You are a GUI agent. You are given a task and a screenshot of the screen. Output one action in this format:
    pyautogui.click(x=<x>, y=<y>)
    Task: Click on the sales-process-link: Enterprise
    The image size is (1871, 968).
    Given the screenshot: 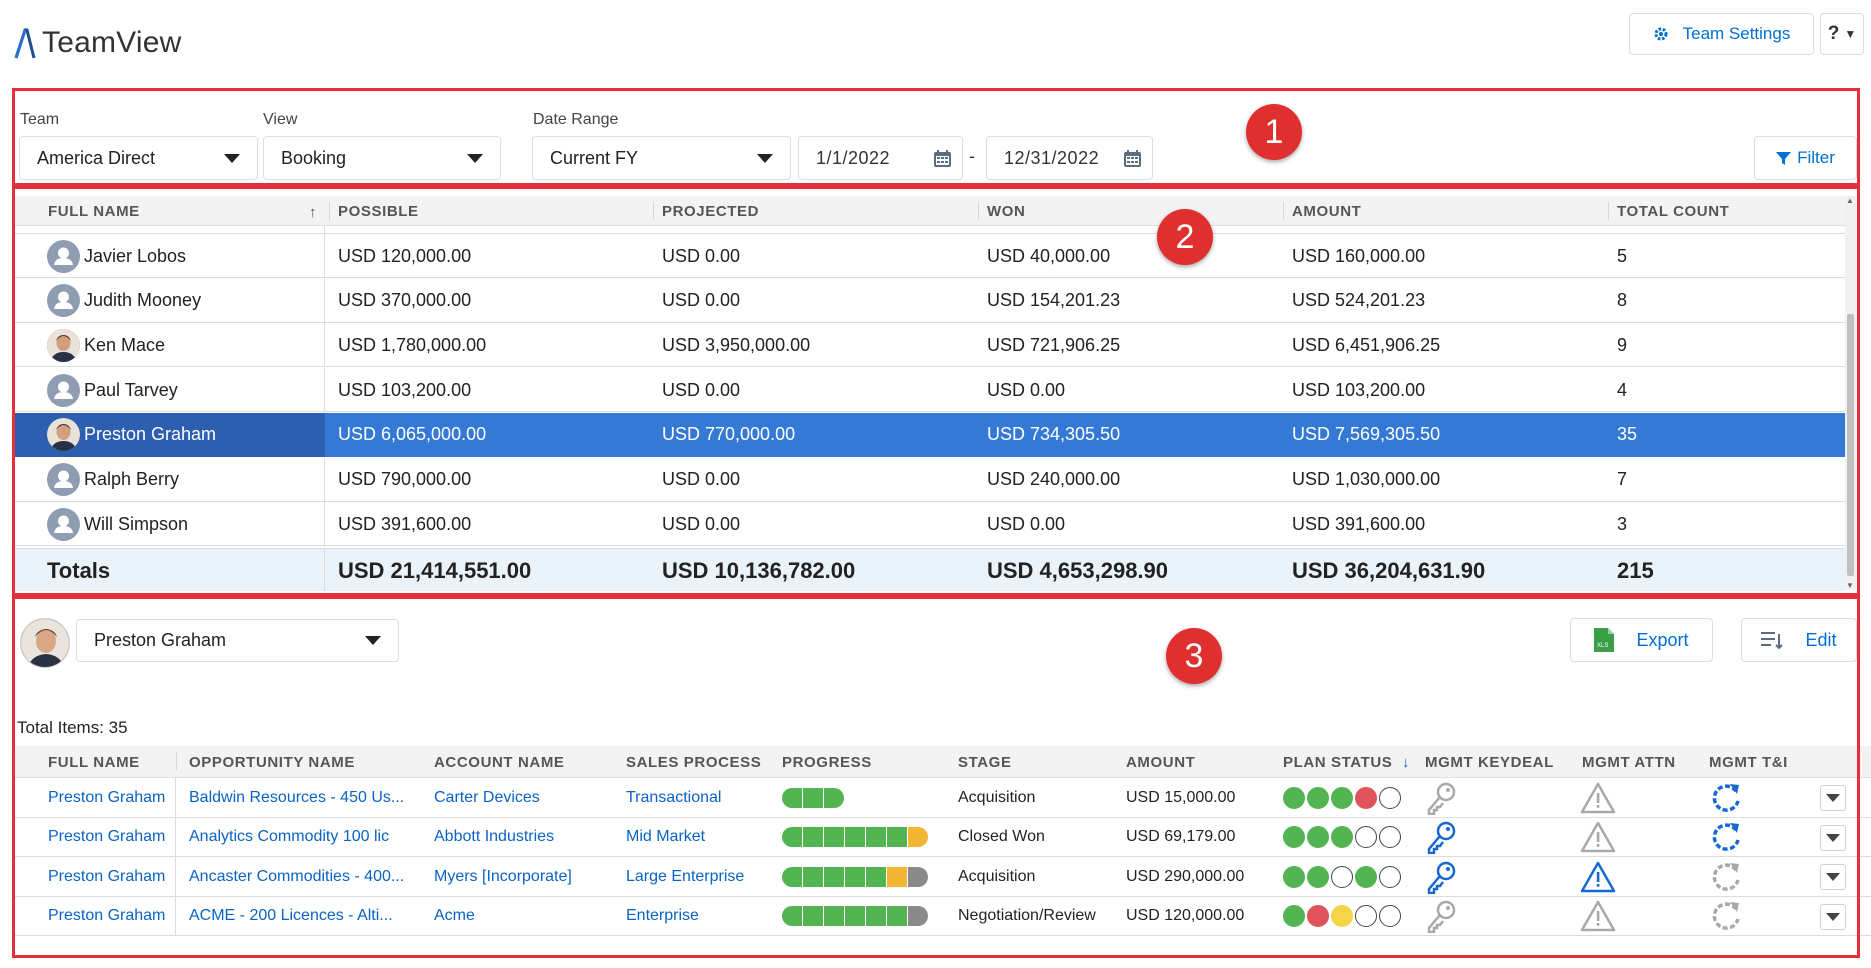 What is the action you would take?
    pyautogui.click(x=701, y=917)
    